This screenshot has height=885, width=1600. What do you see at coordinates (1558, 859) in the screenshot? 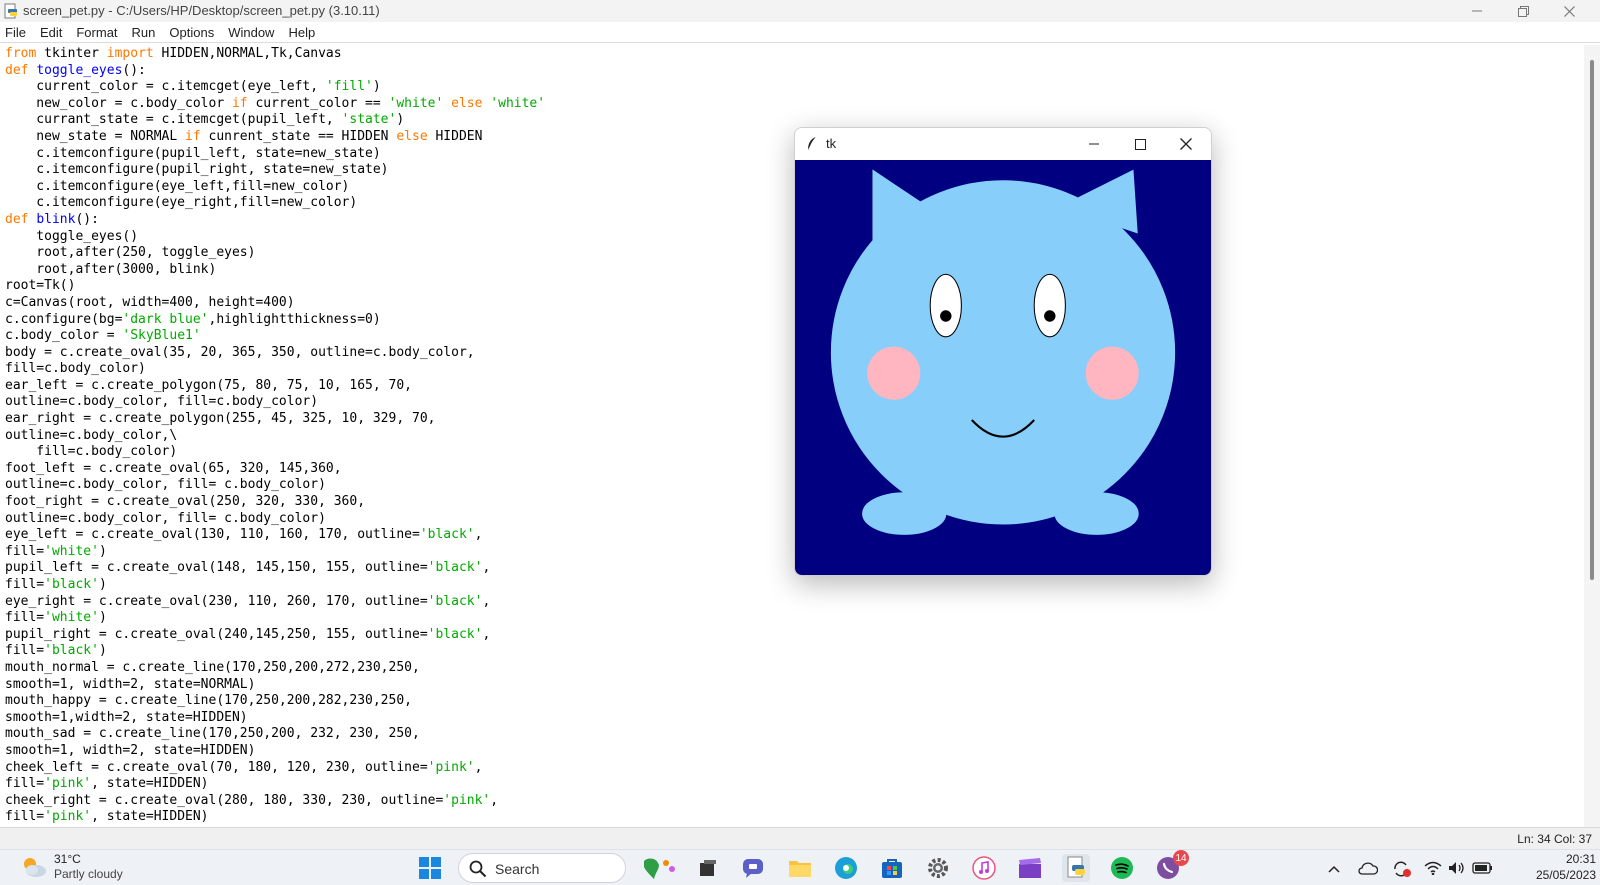
I see `clock-time: 20:31` at bounding box center [1558, 859].